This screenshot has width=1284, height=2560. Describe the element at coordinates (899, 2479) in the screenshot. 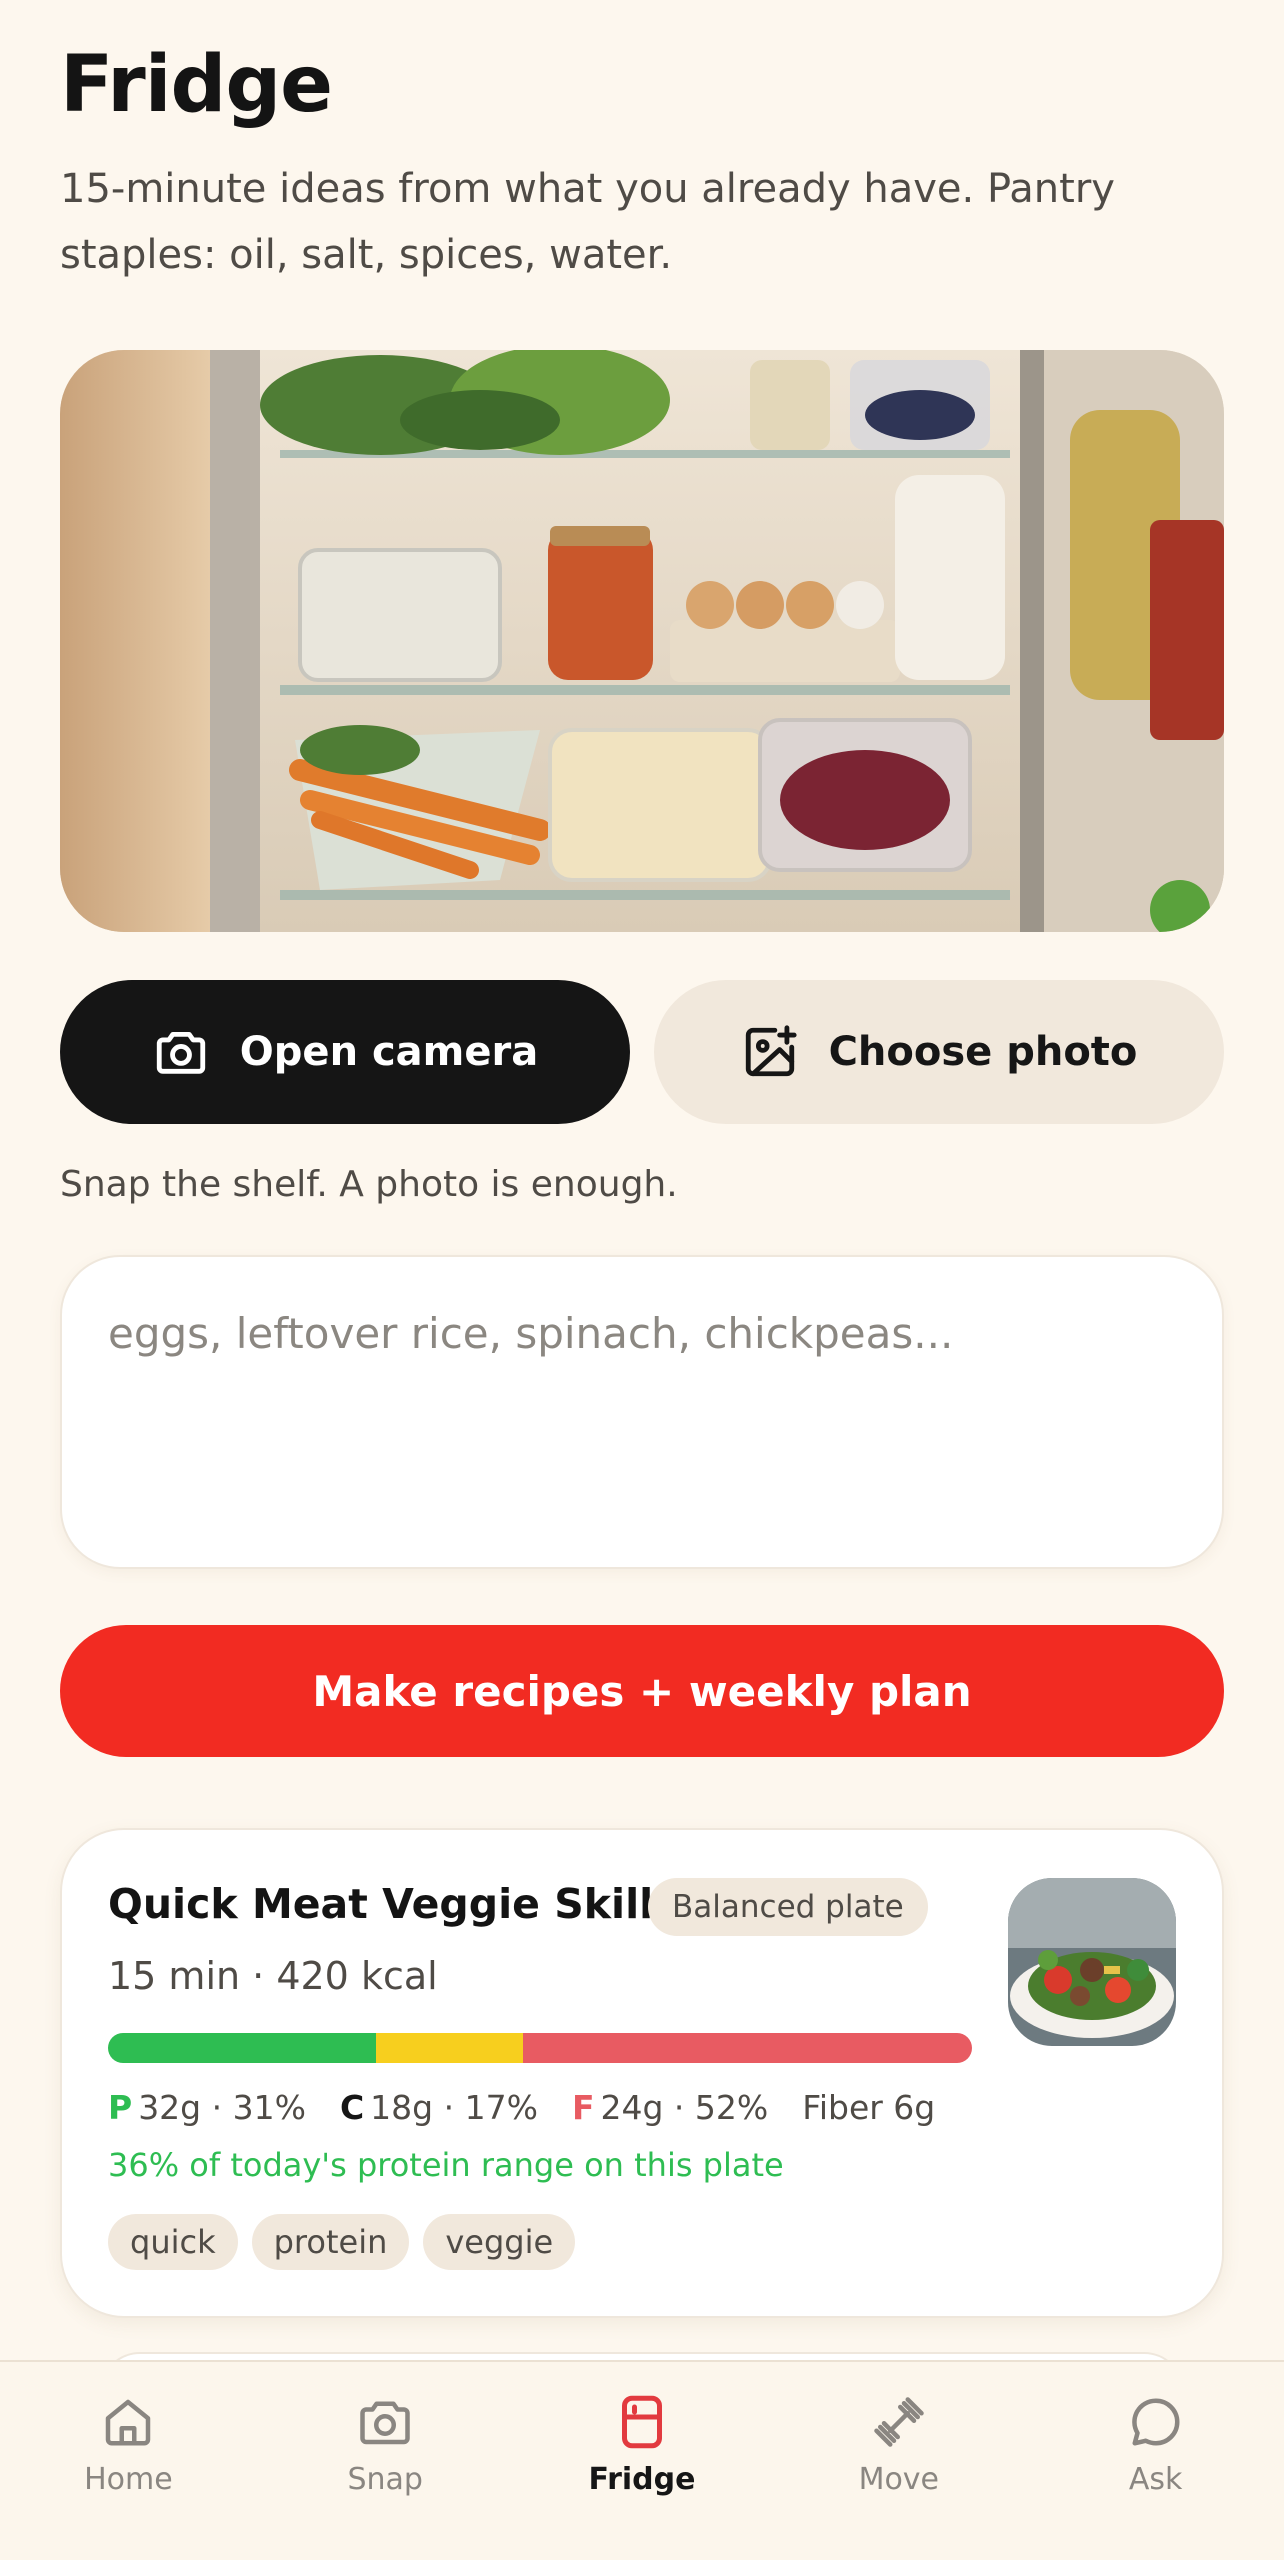

I see `nav-label: Move` at that location.